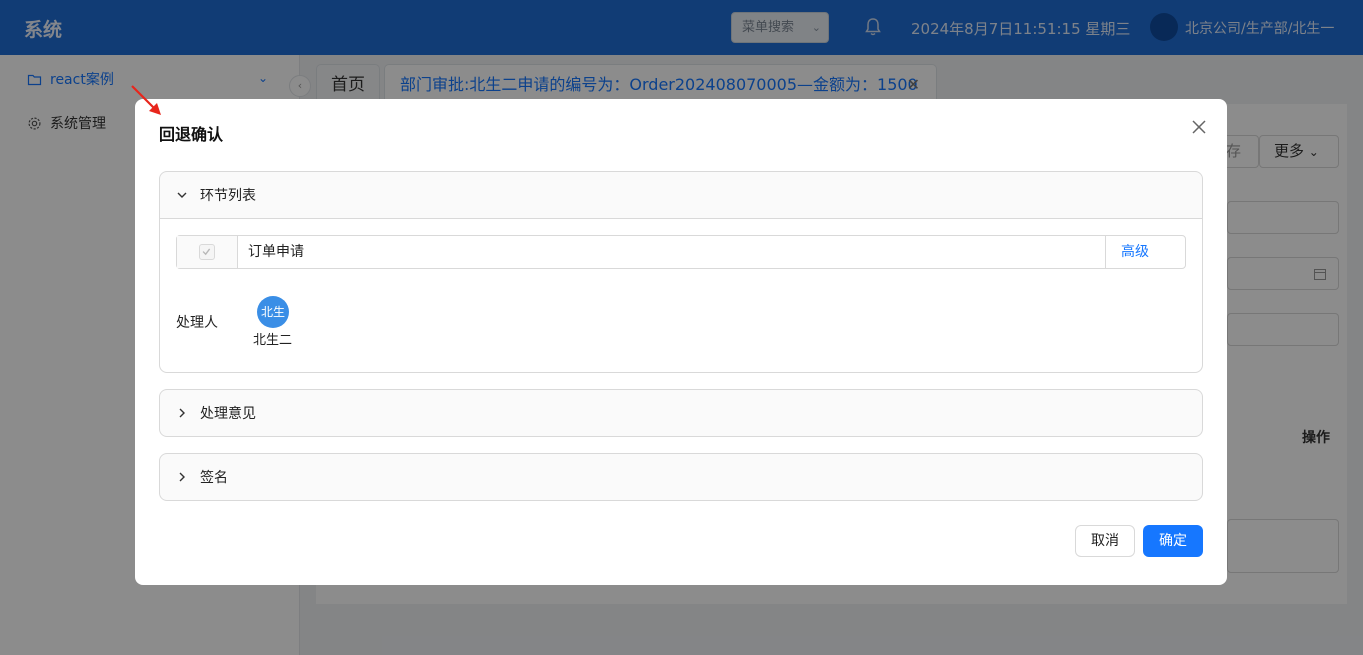 Image resolution: width=1363 pixels, height=655 pixels. Describe the element at coordinates (681, 252) in the screenshot. I see `node-row: 订单申请 高级` at that location.